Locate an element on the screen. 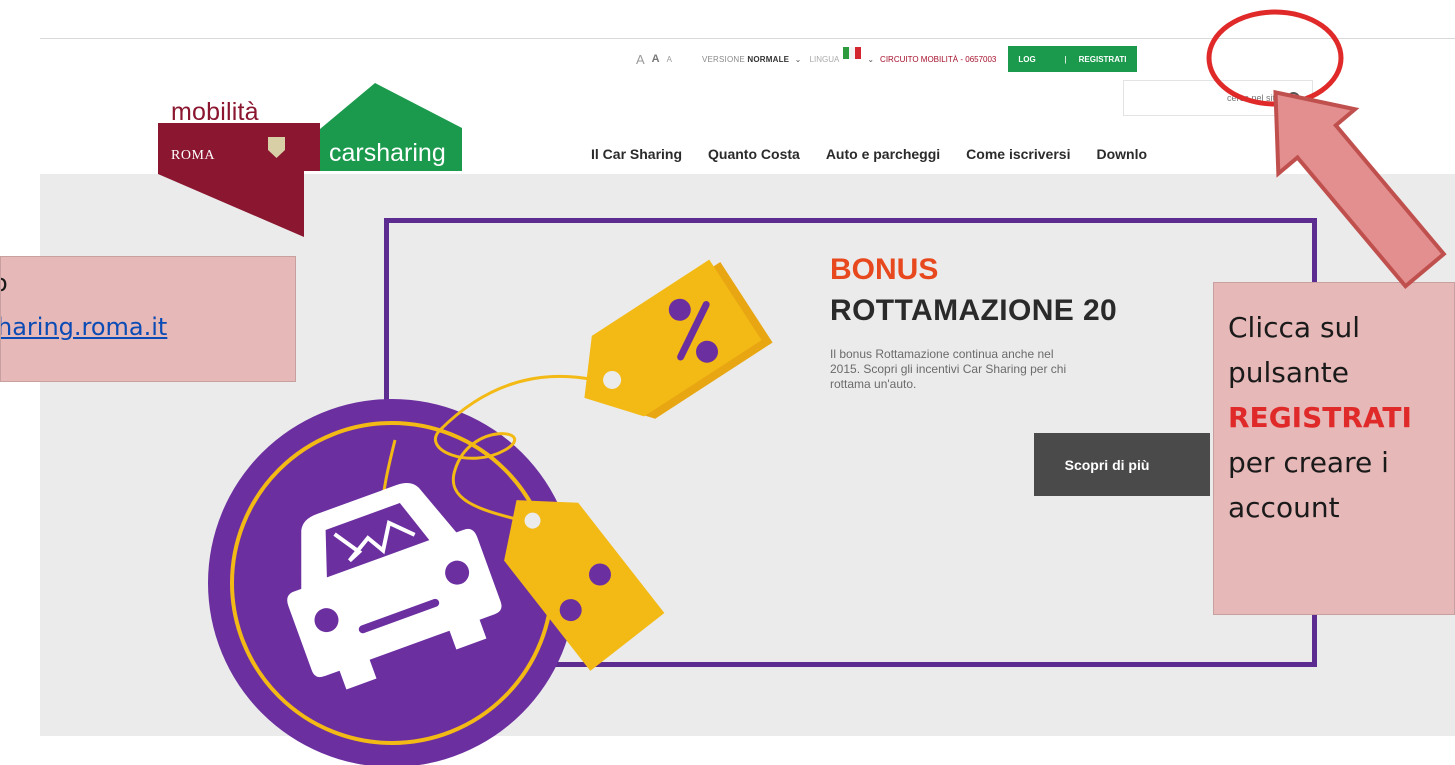 Image resolution: width=1455 pixels, height=765 pixels. scopri-di-piu-button: Scopri di più is located at coordinates (1122, 464).